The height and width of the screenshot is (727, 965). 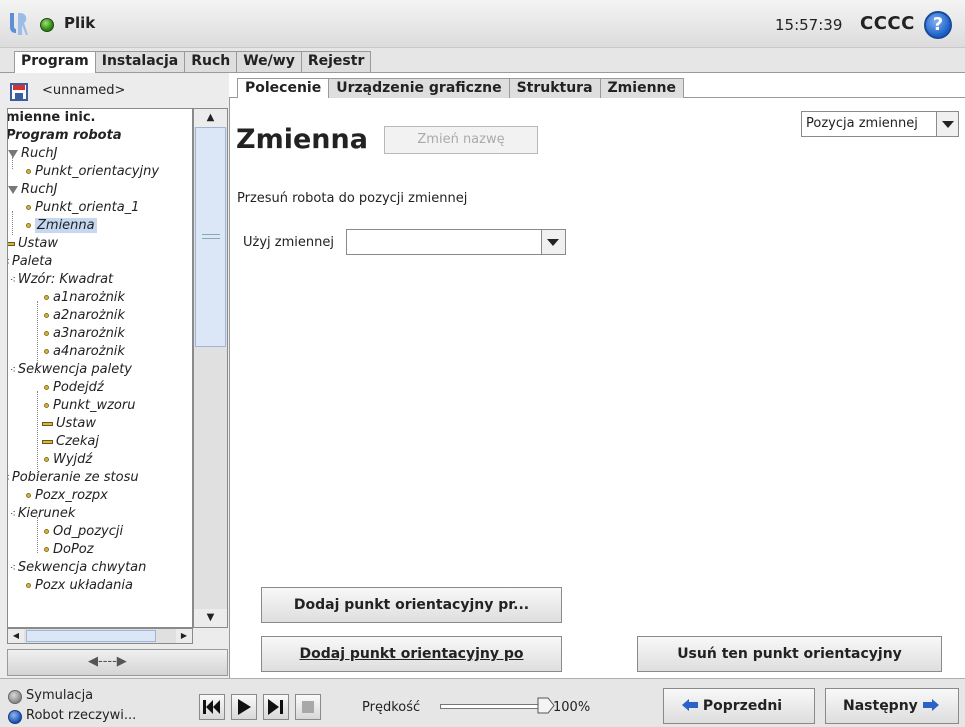 What do you see at coordinates (283, 88) in the screenshot?
I see `tab-command: Polecenie` at bounding box center [283, 88].